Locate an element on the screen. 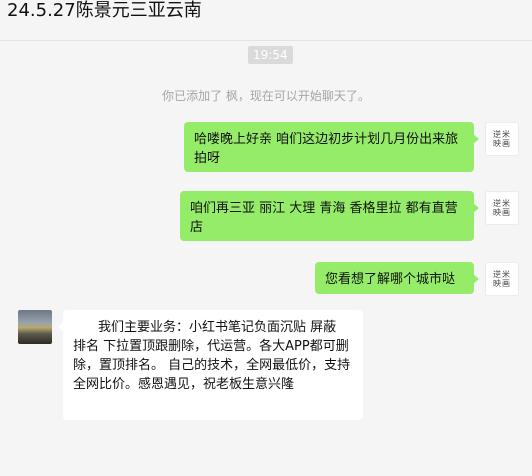 This screenshot has width=532, height=476. contact-avatar is located at coordinates (35, 327).